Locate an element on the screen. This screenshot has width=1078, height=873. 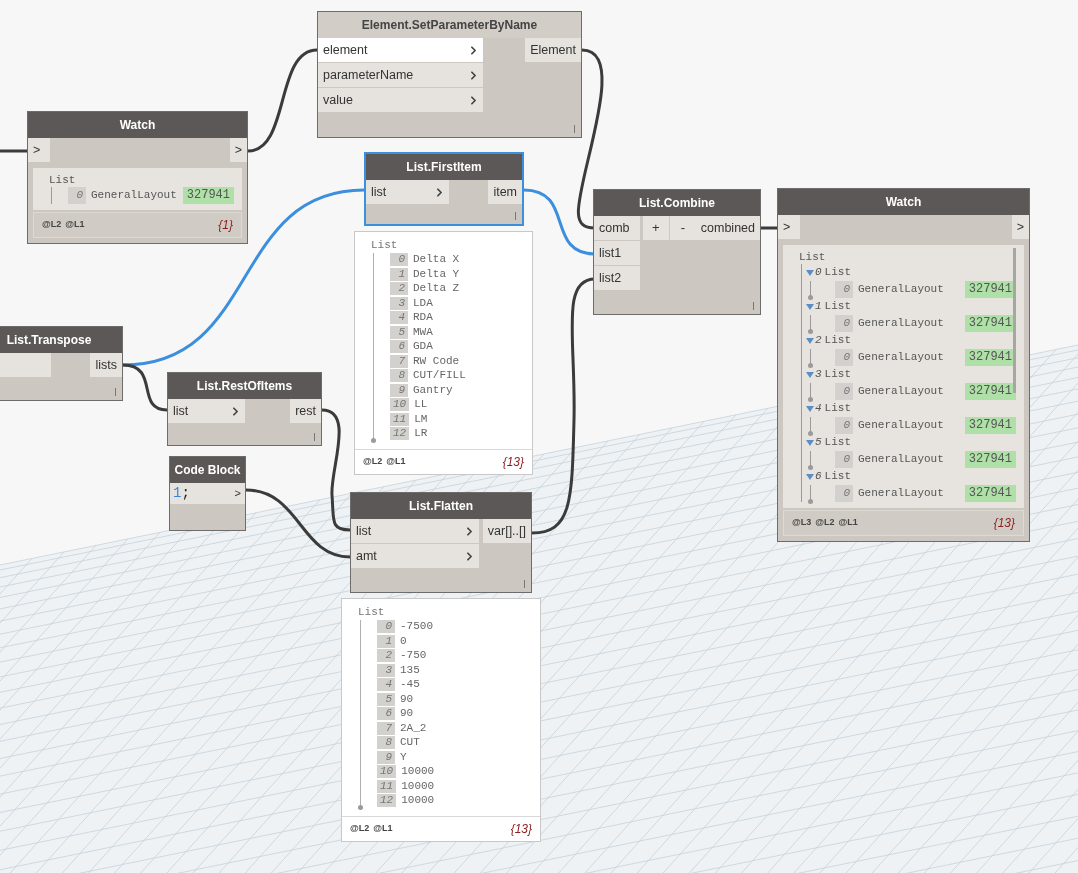
node-title: Element.SetParameterByName is located at coordinates (449, 25).